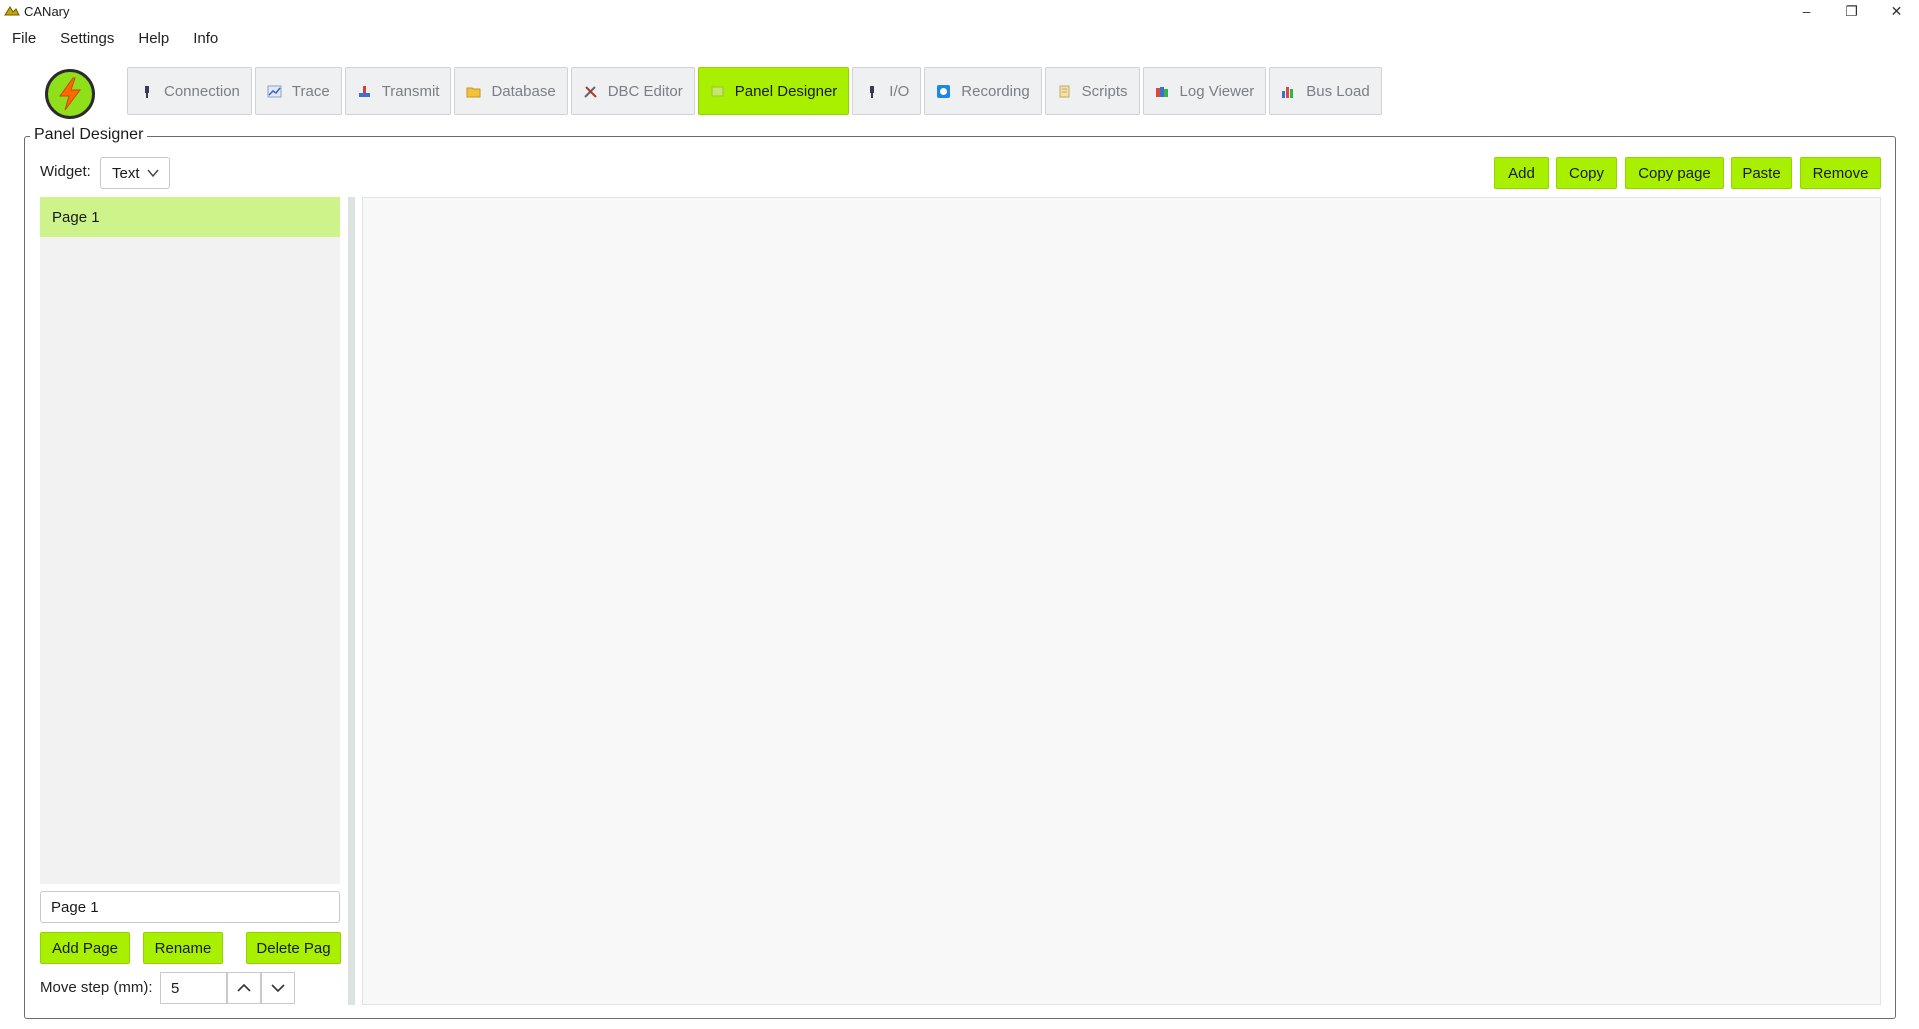 The image size is (1919, 1029). What do you see at coordinates (1840, 173) in the screenshot?
I see `remove-button: Remove` at bounding box center [1840, 173].